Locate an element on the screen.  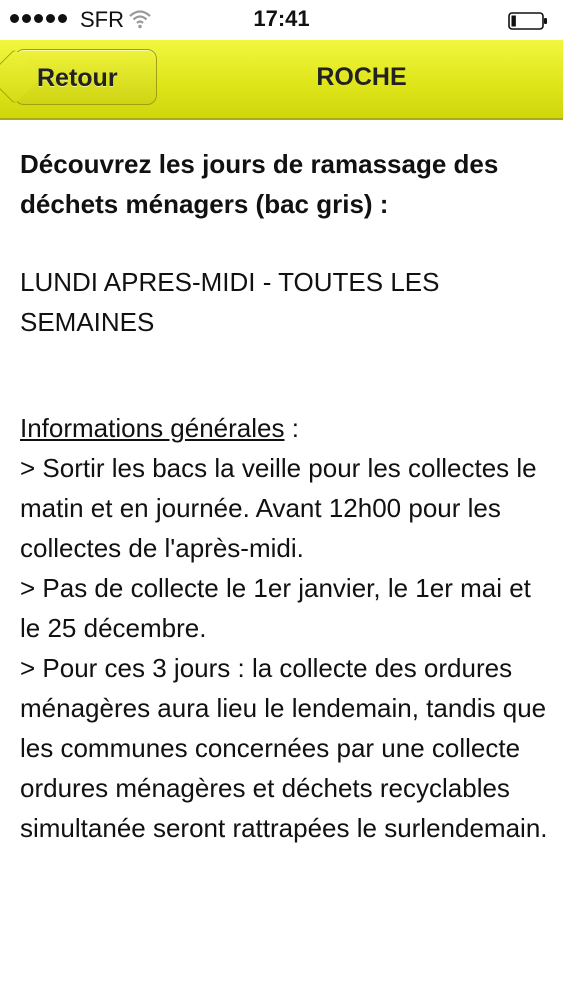
general-info-title: Informations générales : is located at coordinates (284, 428).